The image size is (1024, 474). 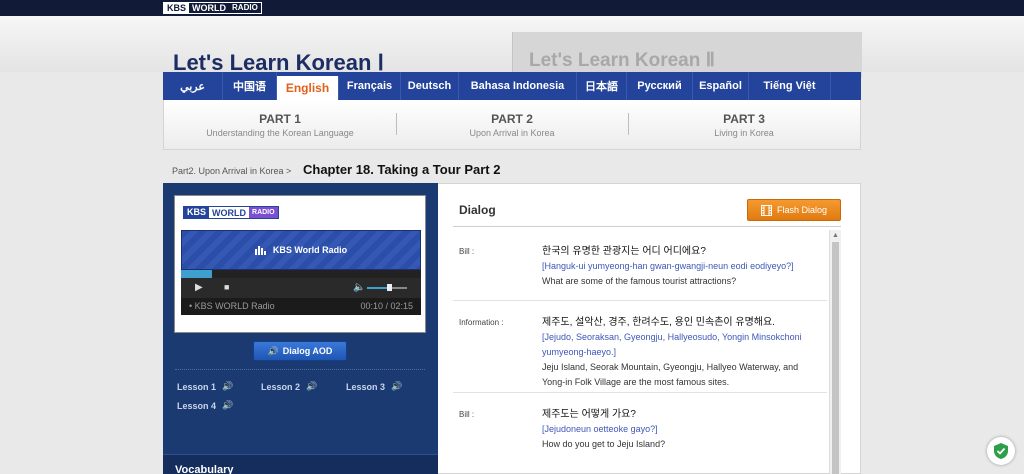 What do you see at coordinates (263, 212) in the screenshot?
I see `player-logo-radio: RADIO` at bounding box center [263, 212].